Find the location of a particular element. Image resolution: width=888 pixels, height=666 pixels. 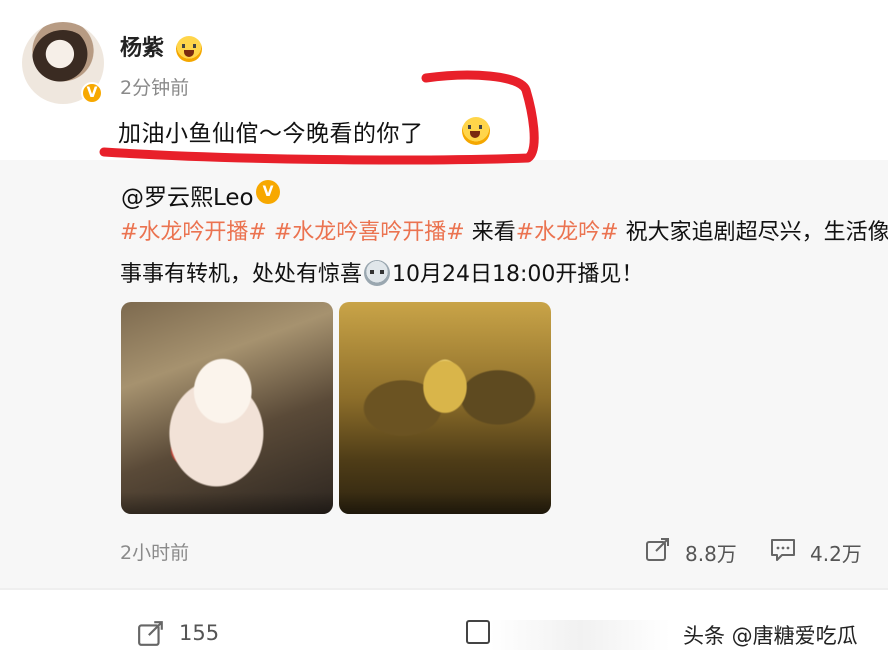

post-text: 加油小鱼仙倌～今晚看的你了 is located at coordinates (271, 134).